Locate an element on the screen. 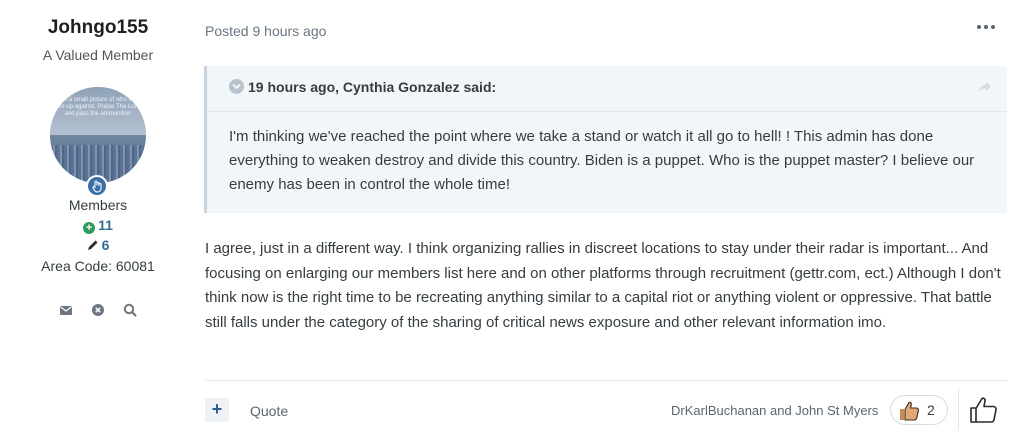  member-group: Members is located at coordinates (98, 205).